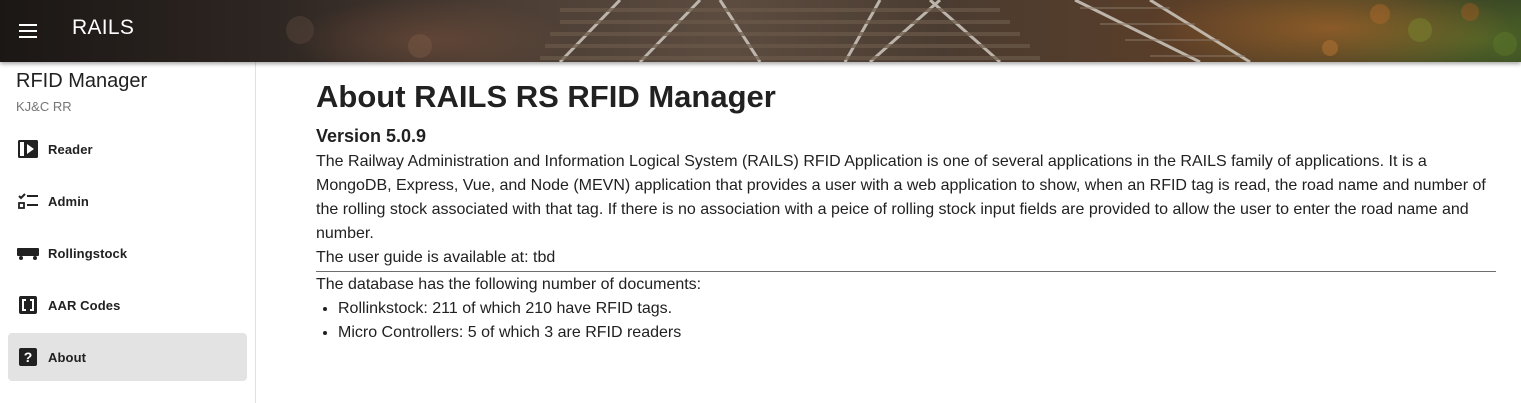  Describe the element at coordinates (28, 253) in the screenshot. I see `railcar-icon` at that location.